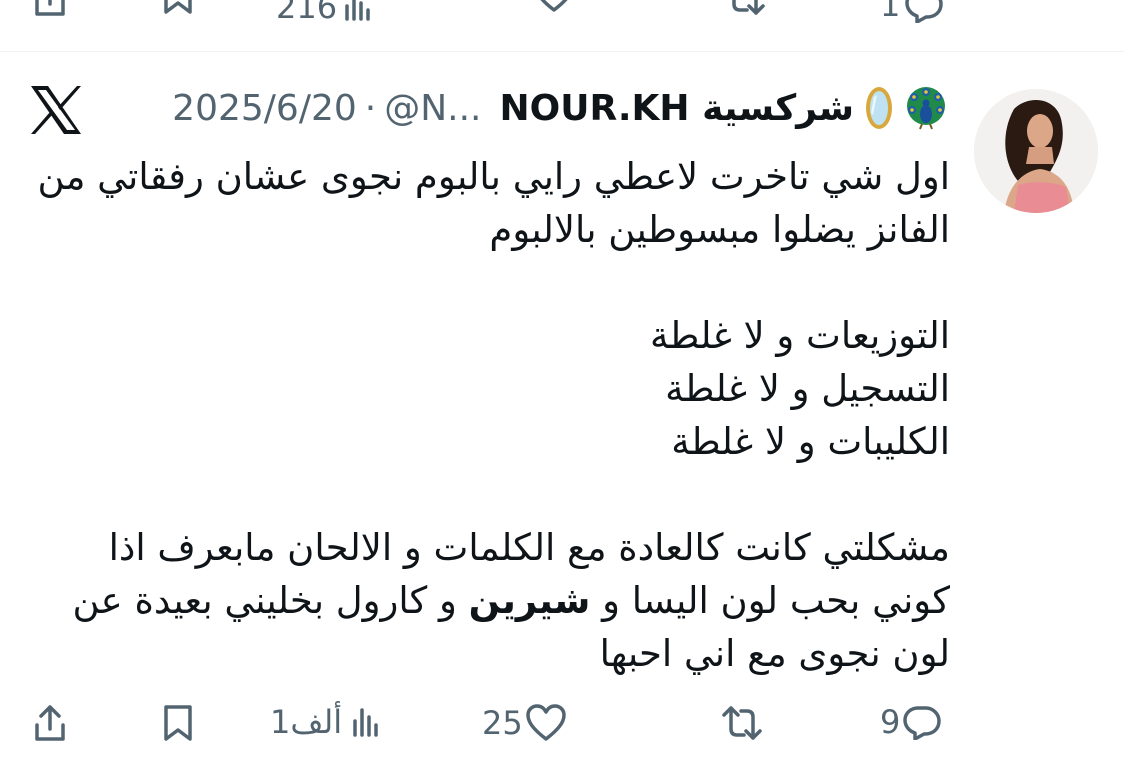  Describe the element at coordinates (879, 108) in the screenshot. I see `mirror-emoji-icon` at that location.